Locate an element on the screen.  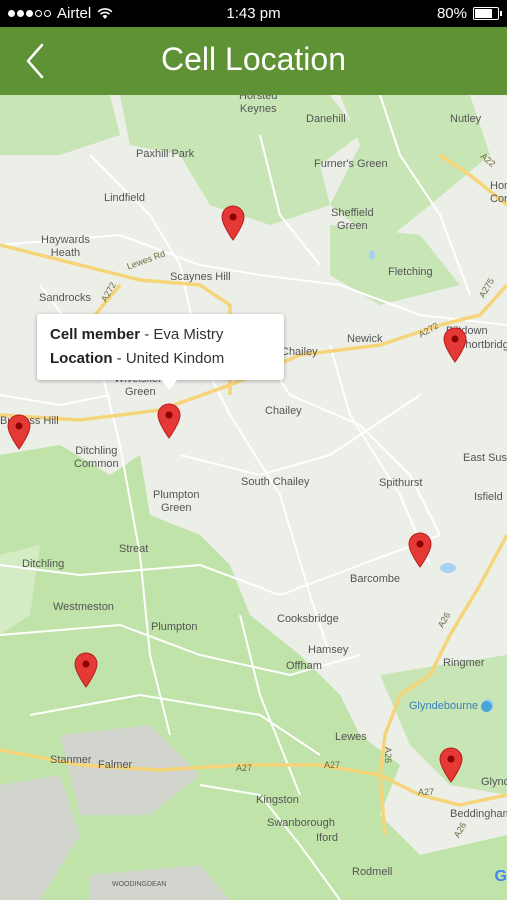
place-label: Ditchling is located at coordinates (43, 564).